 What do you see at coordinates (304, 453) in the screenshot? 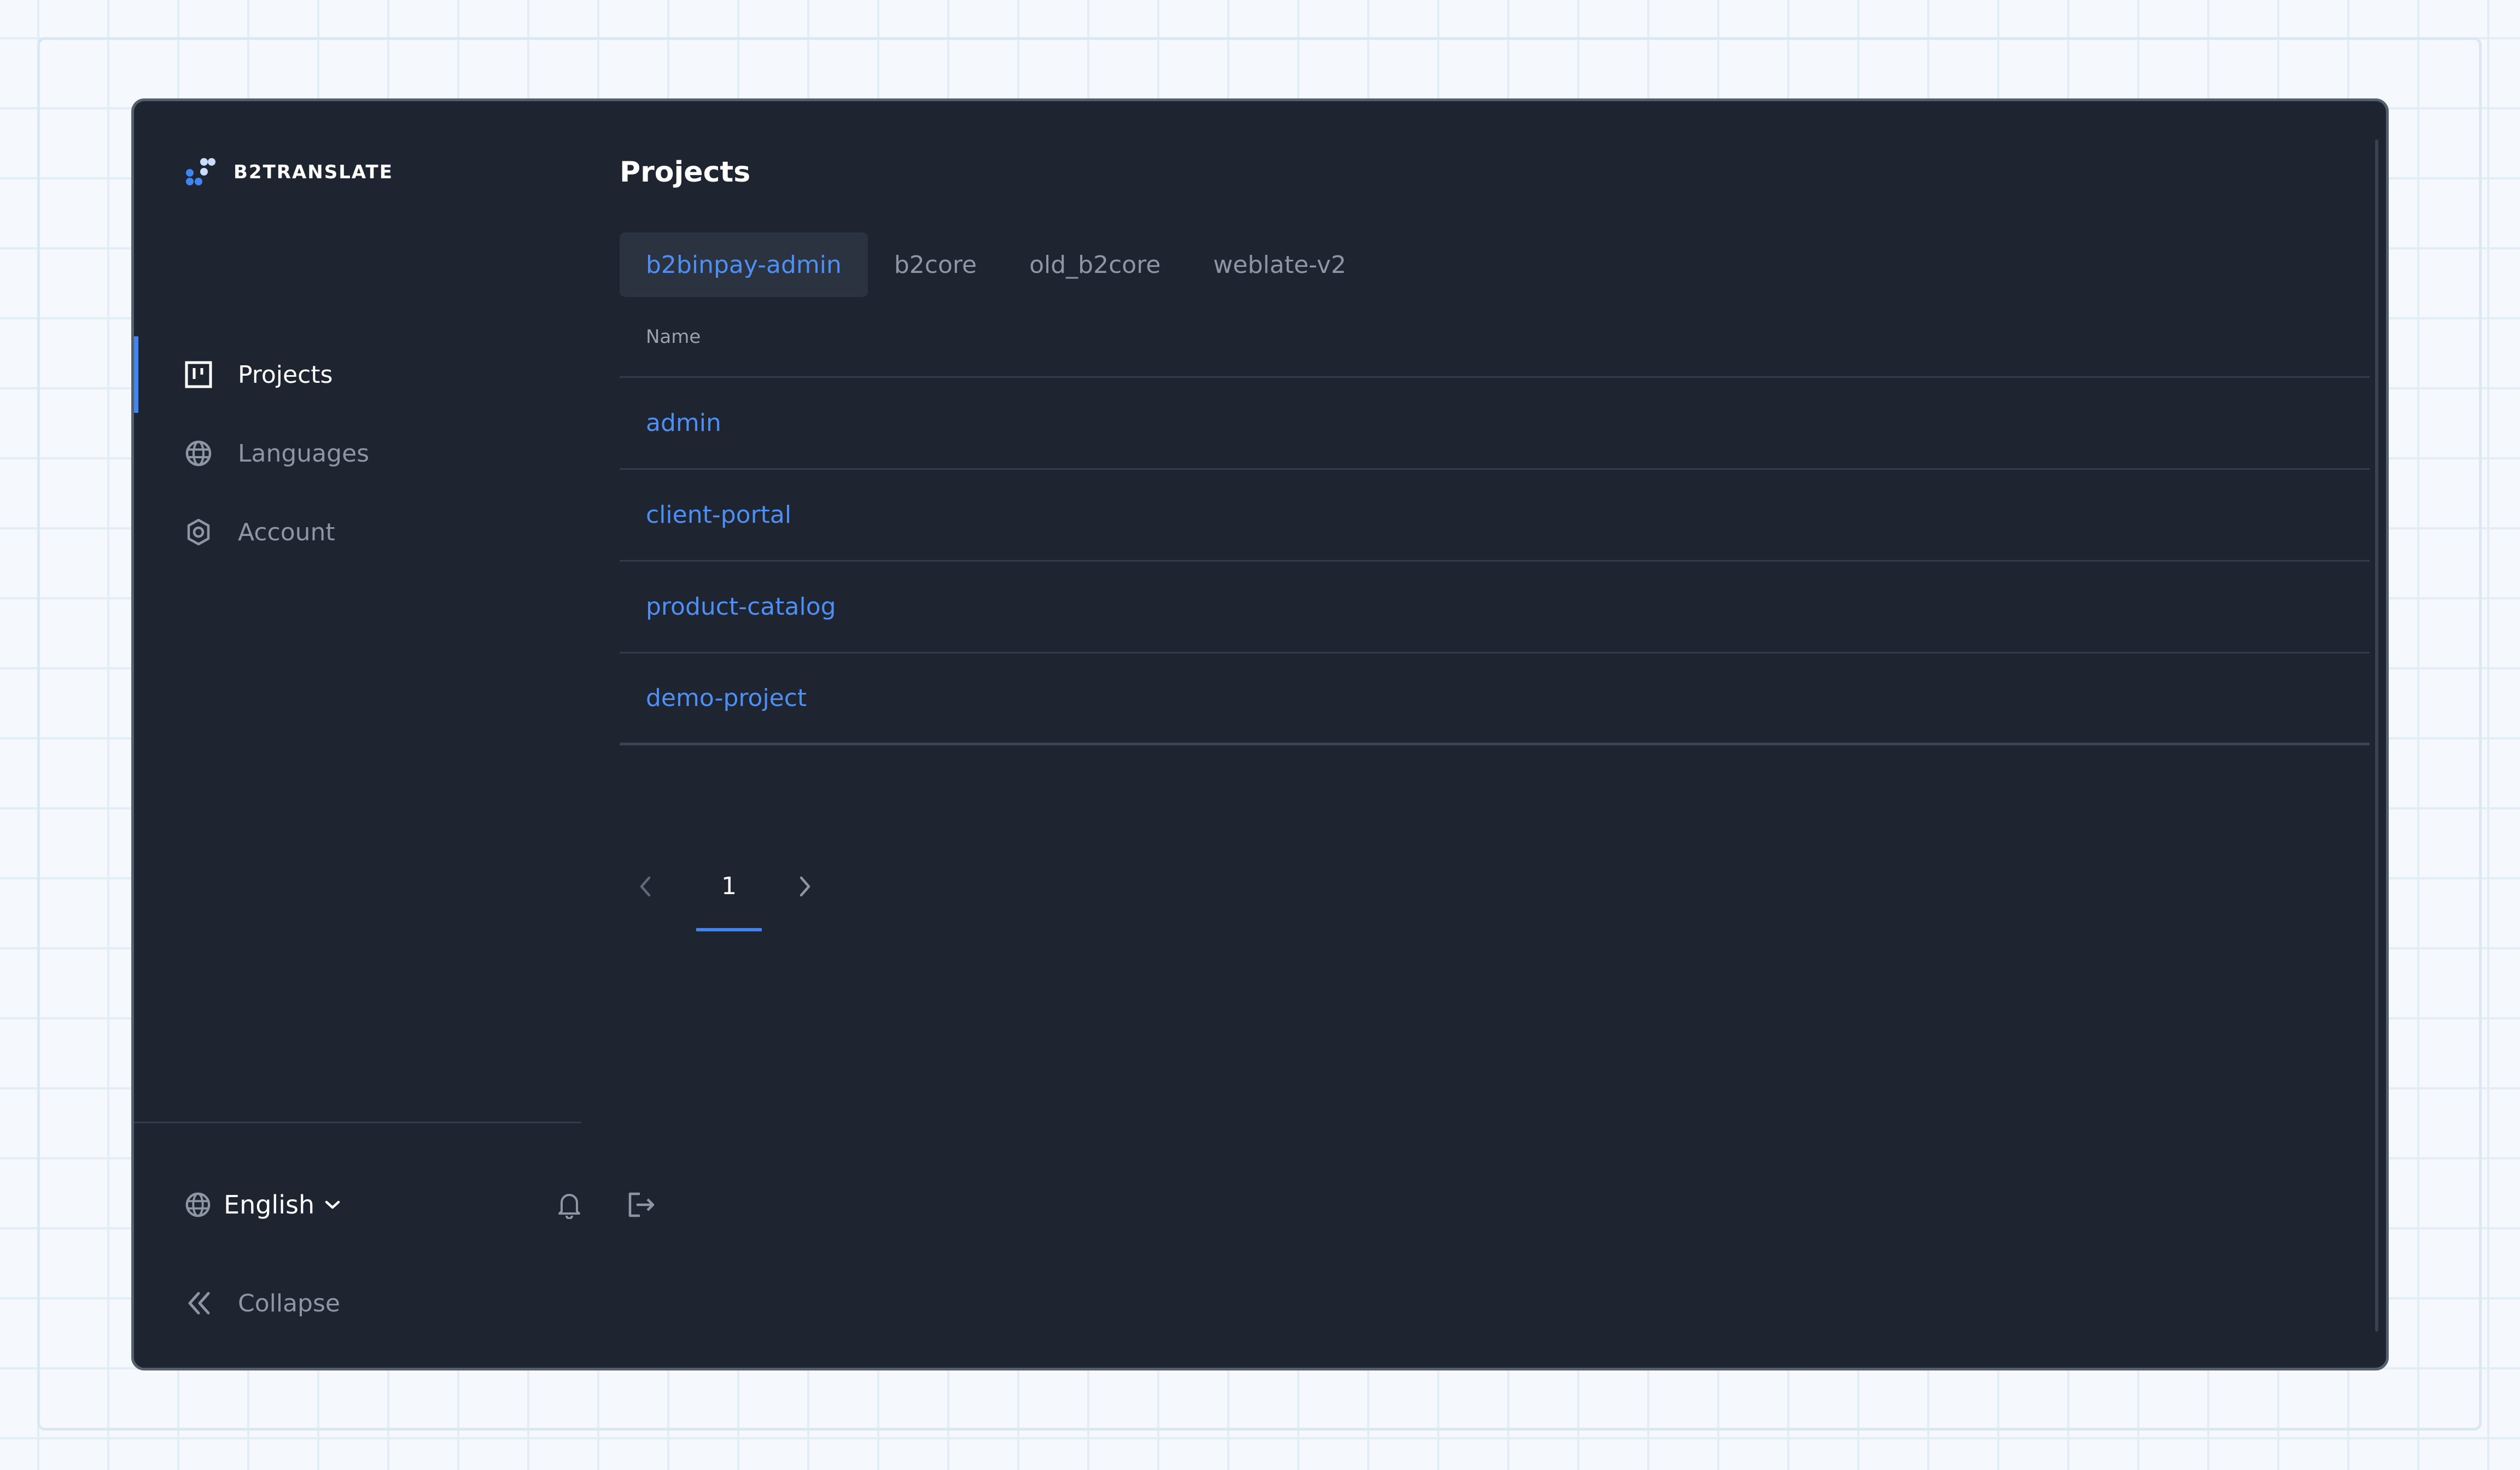
I see `sidebar-item-label: Languages` at bounding box center [304, 453].